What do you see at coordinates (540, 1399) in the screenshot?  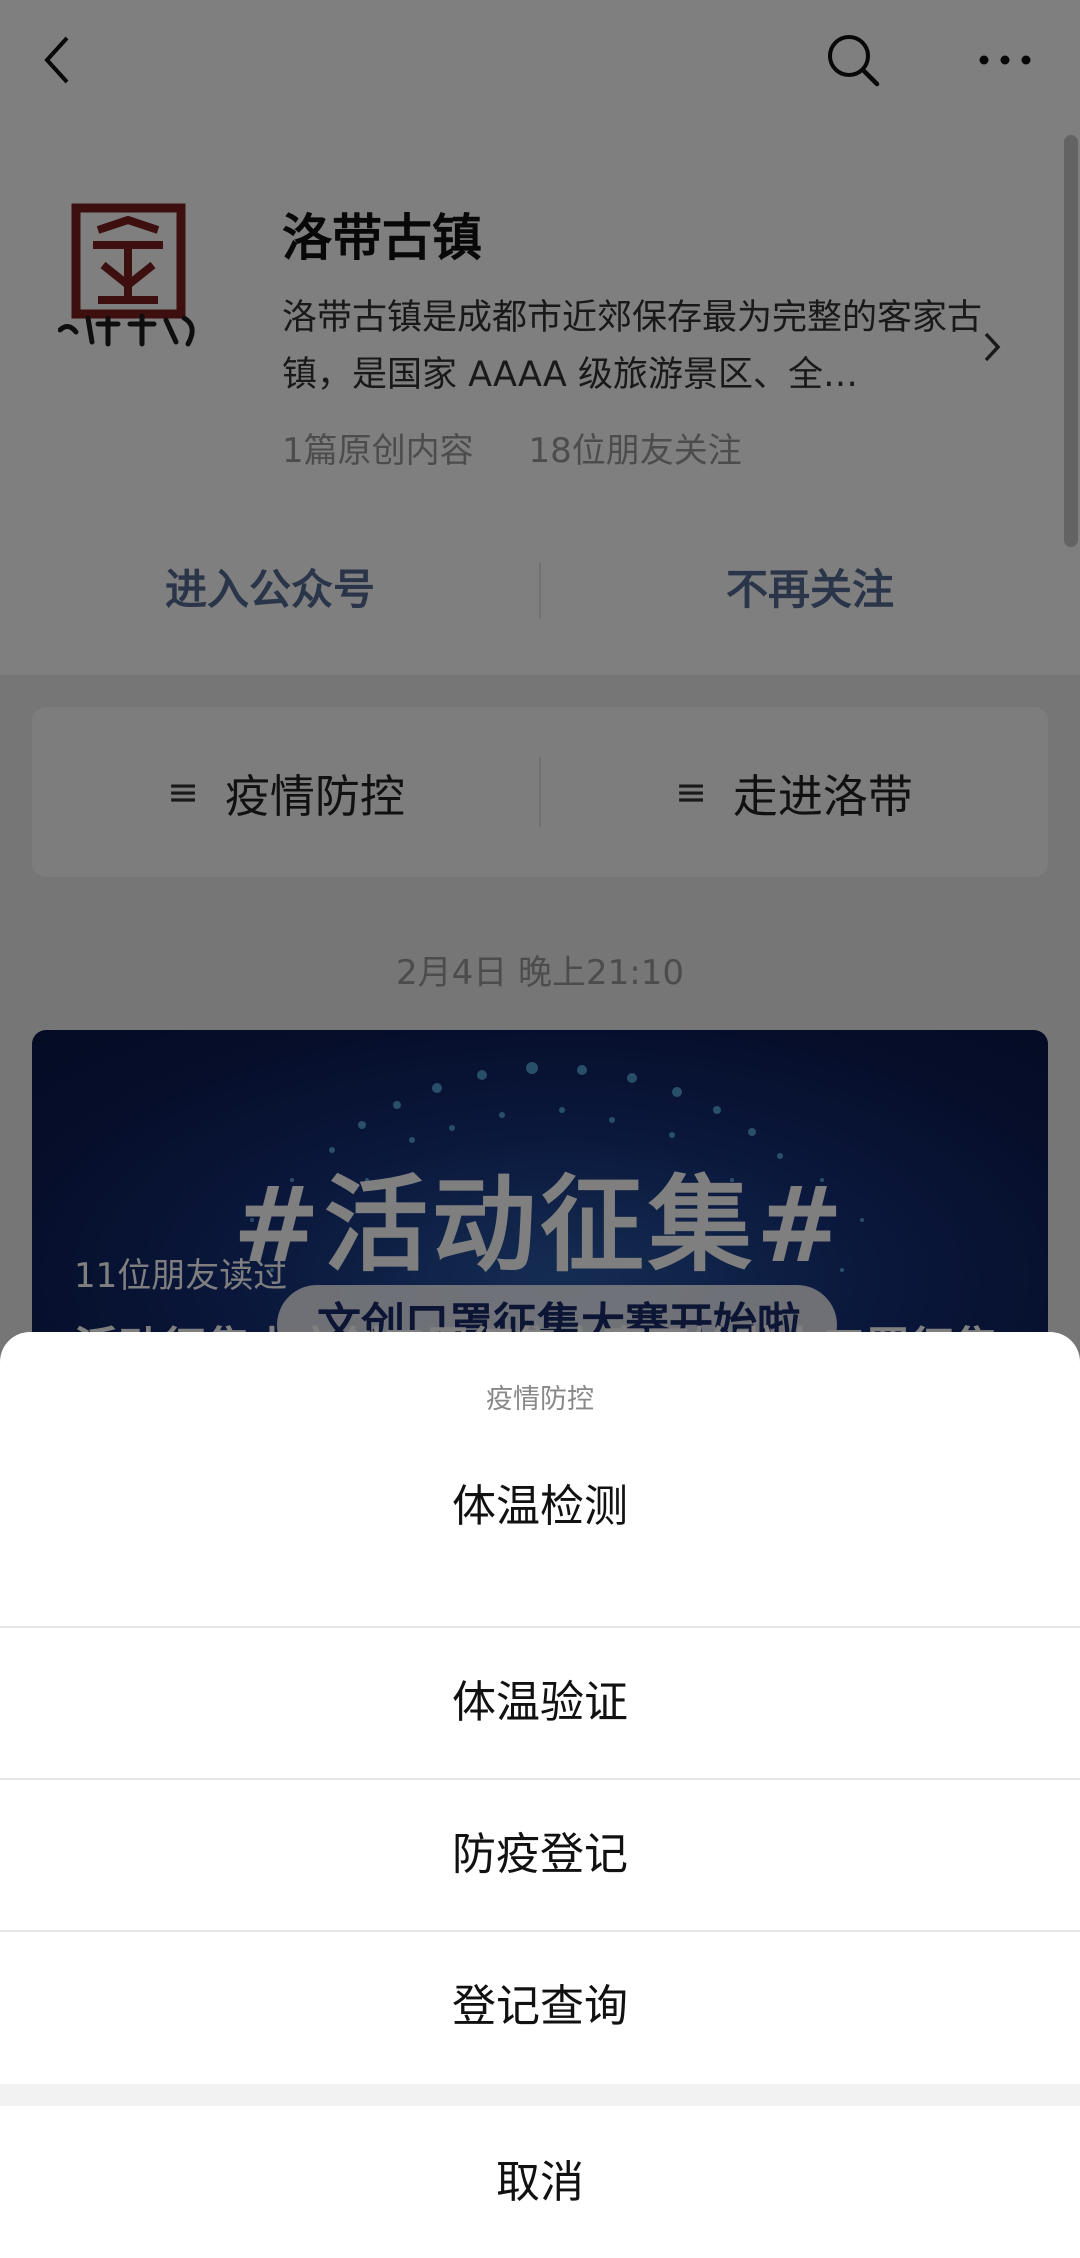 I see `action-sheet-title: 疫情防控` at bounding box center [540, 1399].